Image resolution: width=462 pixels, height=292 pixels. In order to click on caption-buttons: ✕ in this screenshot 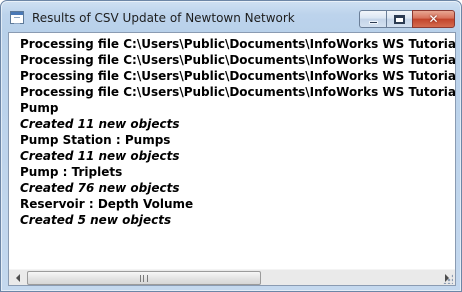, I will do `click(407, 19)`.